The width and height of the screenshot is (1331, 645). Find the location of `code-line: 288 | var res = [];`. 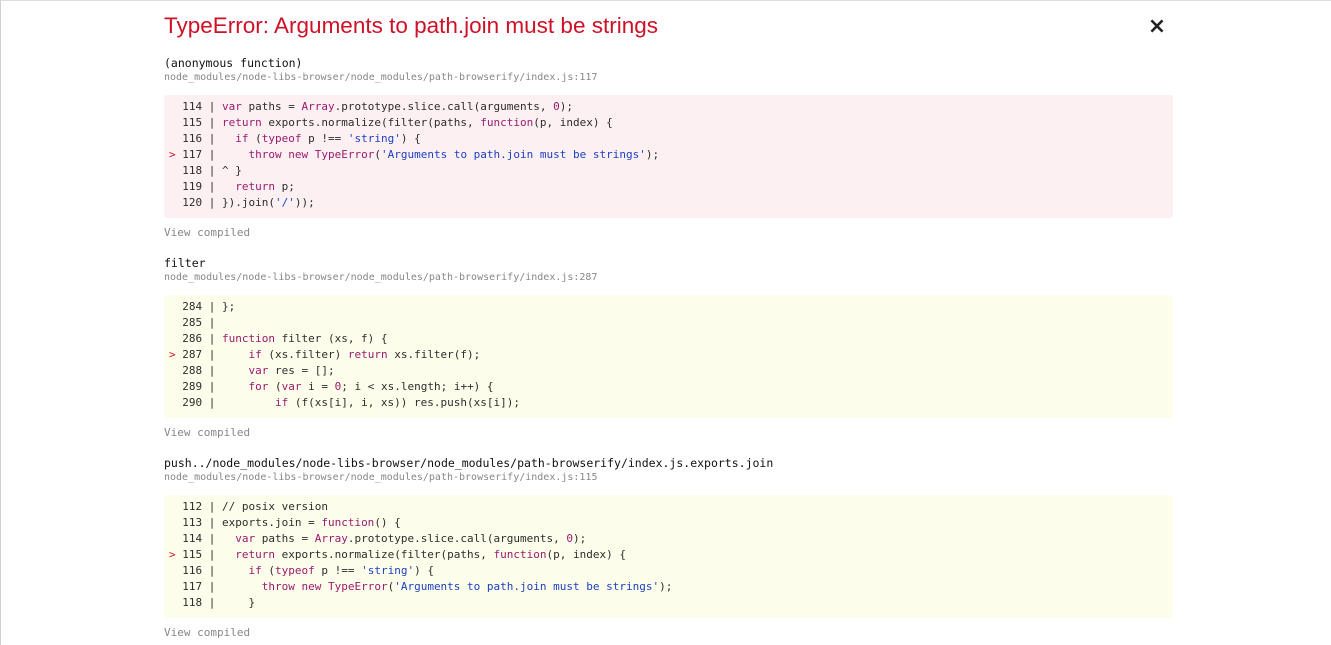

code-line: 288 | var res = []; is located at coordinates (252, 370).